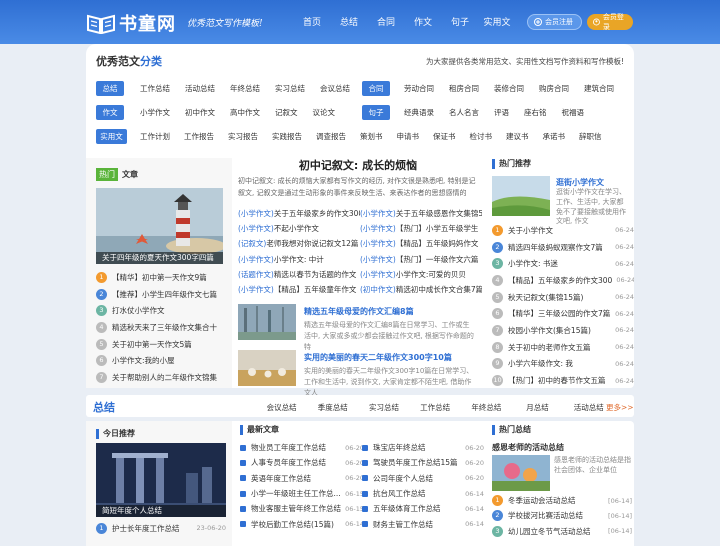 The height and width of the screenshot is (546, 720). I want to click on nav-essay: 作文, so click(423, 21).